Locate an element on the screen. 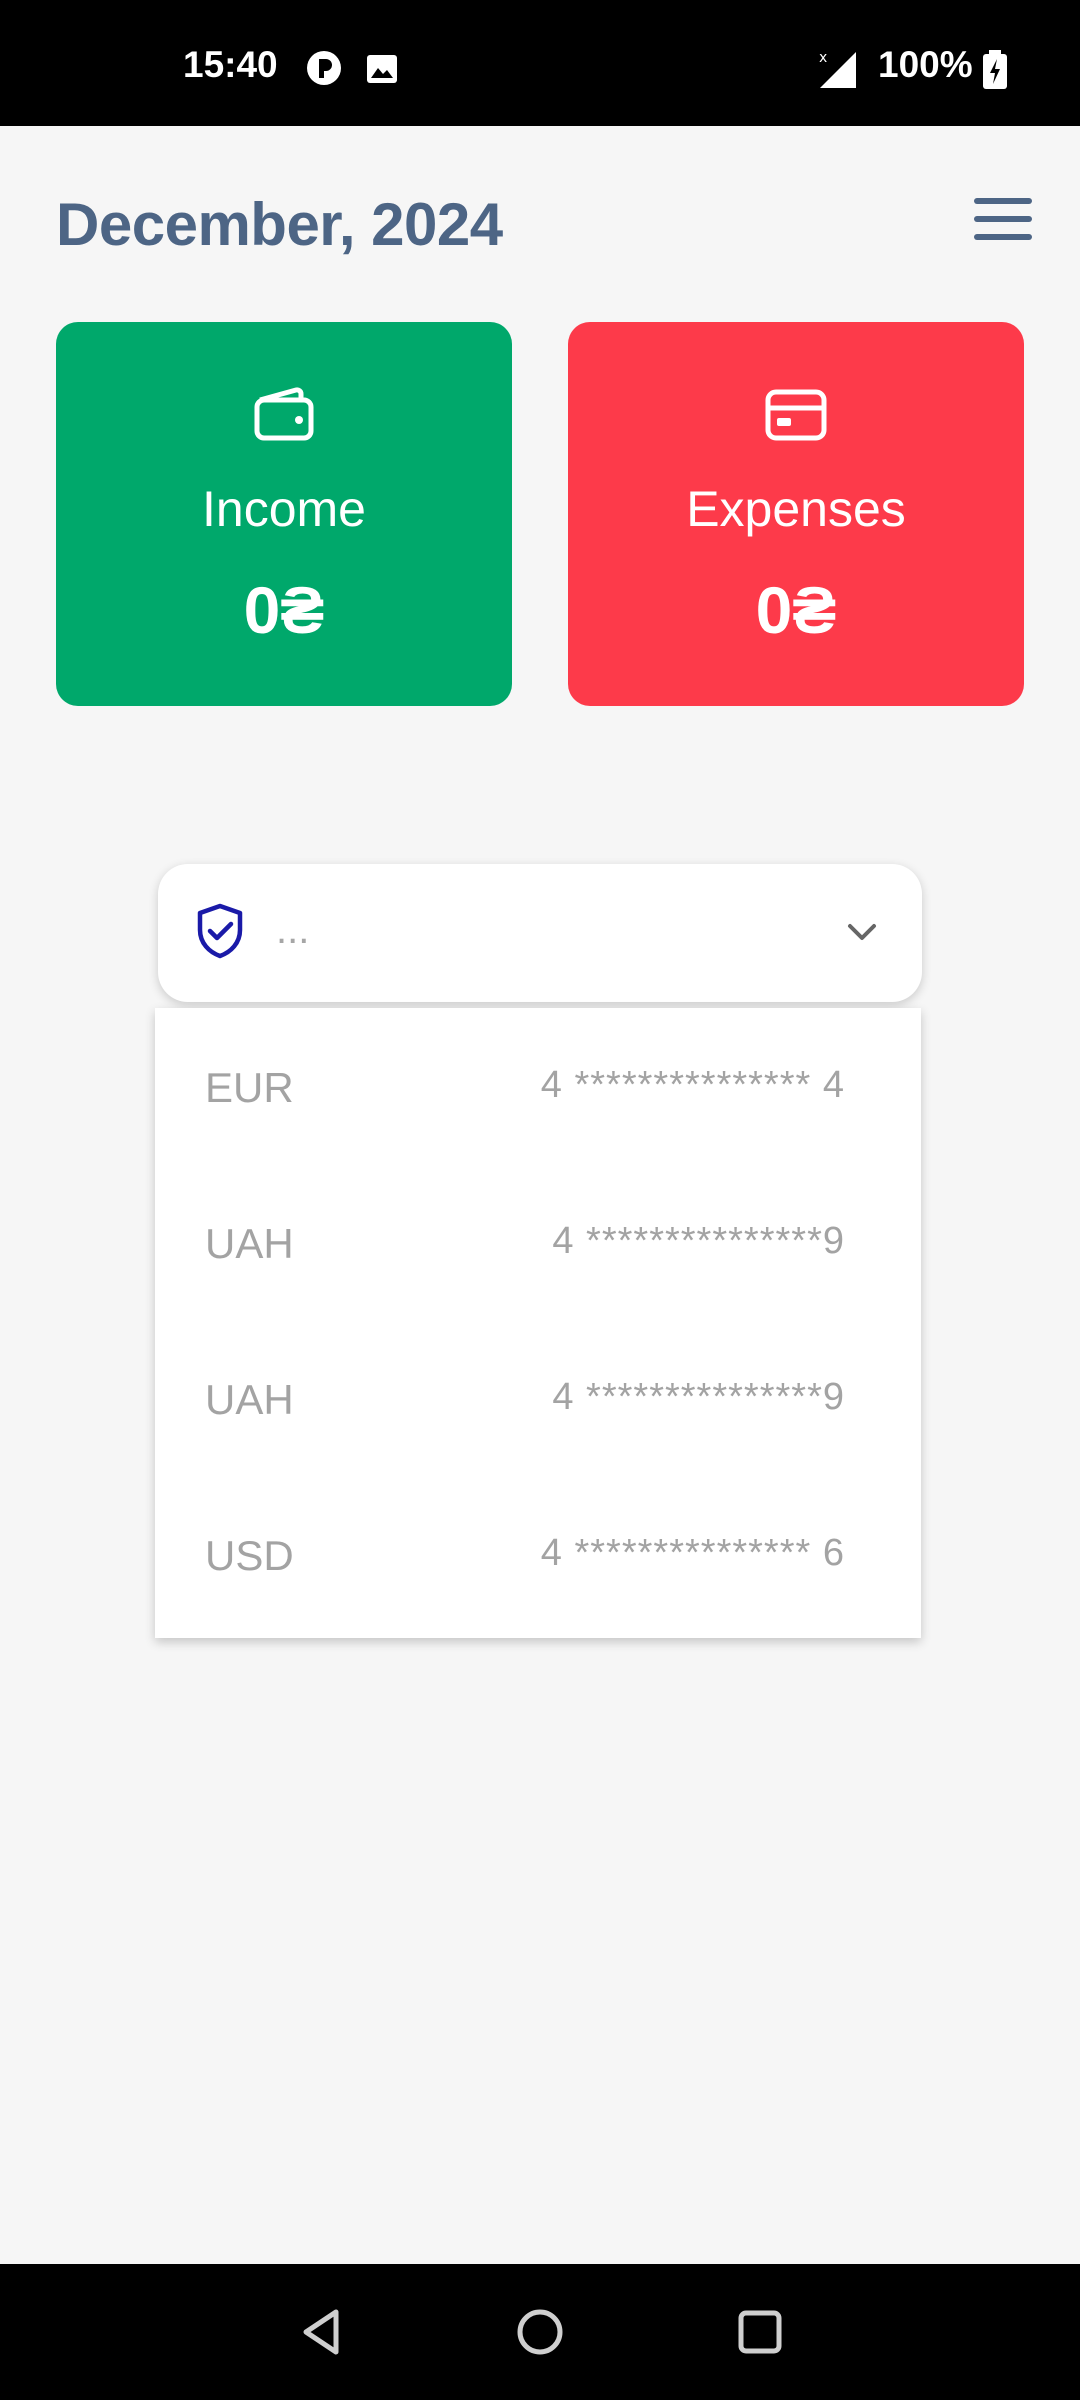  shield-check-icon is located at coordinates (220, 931).